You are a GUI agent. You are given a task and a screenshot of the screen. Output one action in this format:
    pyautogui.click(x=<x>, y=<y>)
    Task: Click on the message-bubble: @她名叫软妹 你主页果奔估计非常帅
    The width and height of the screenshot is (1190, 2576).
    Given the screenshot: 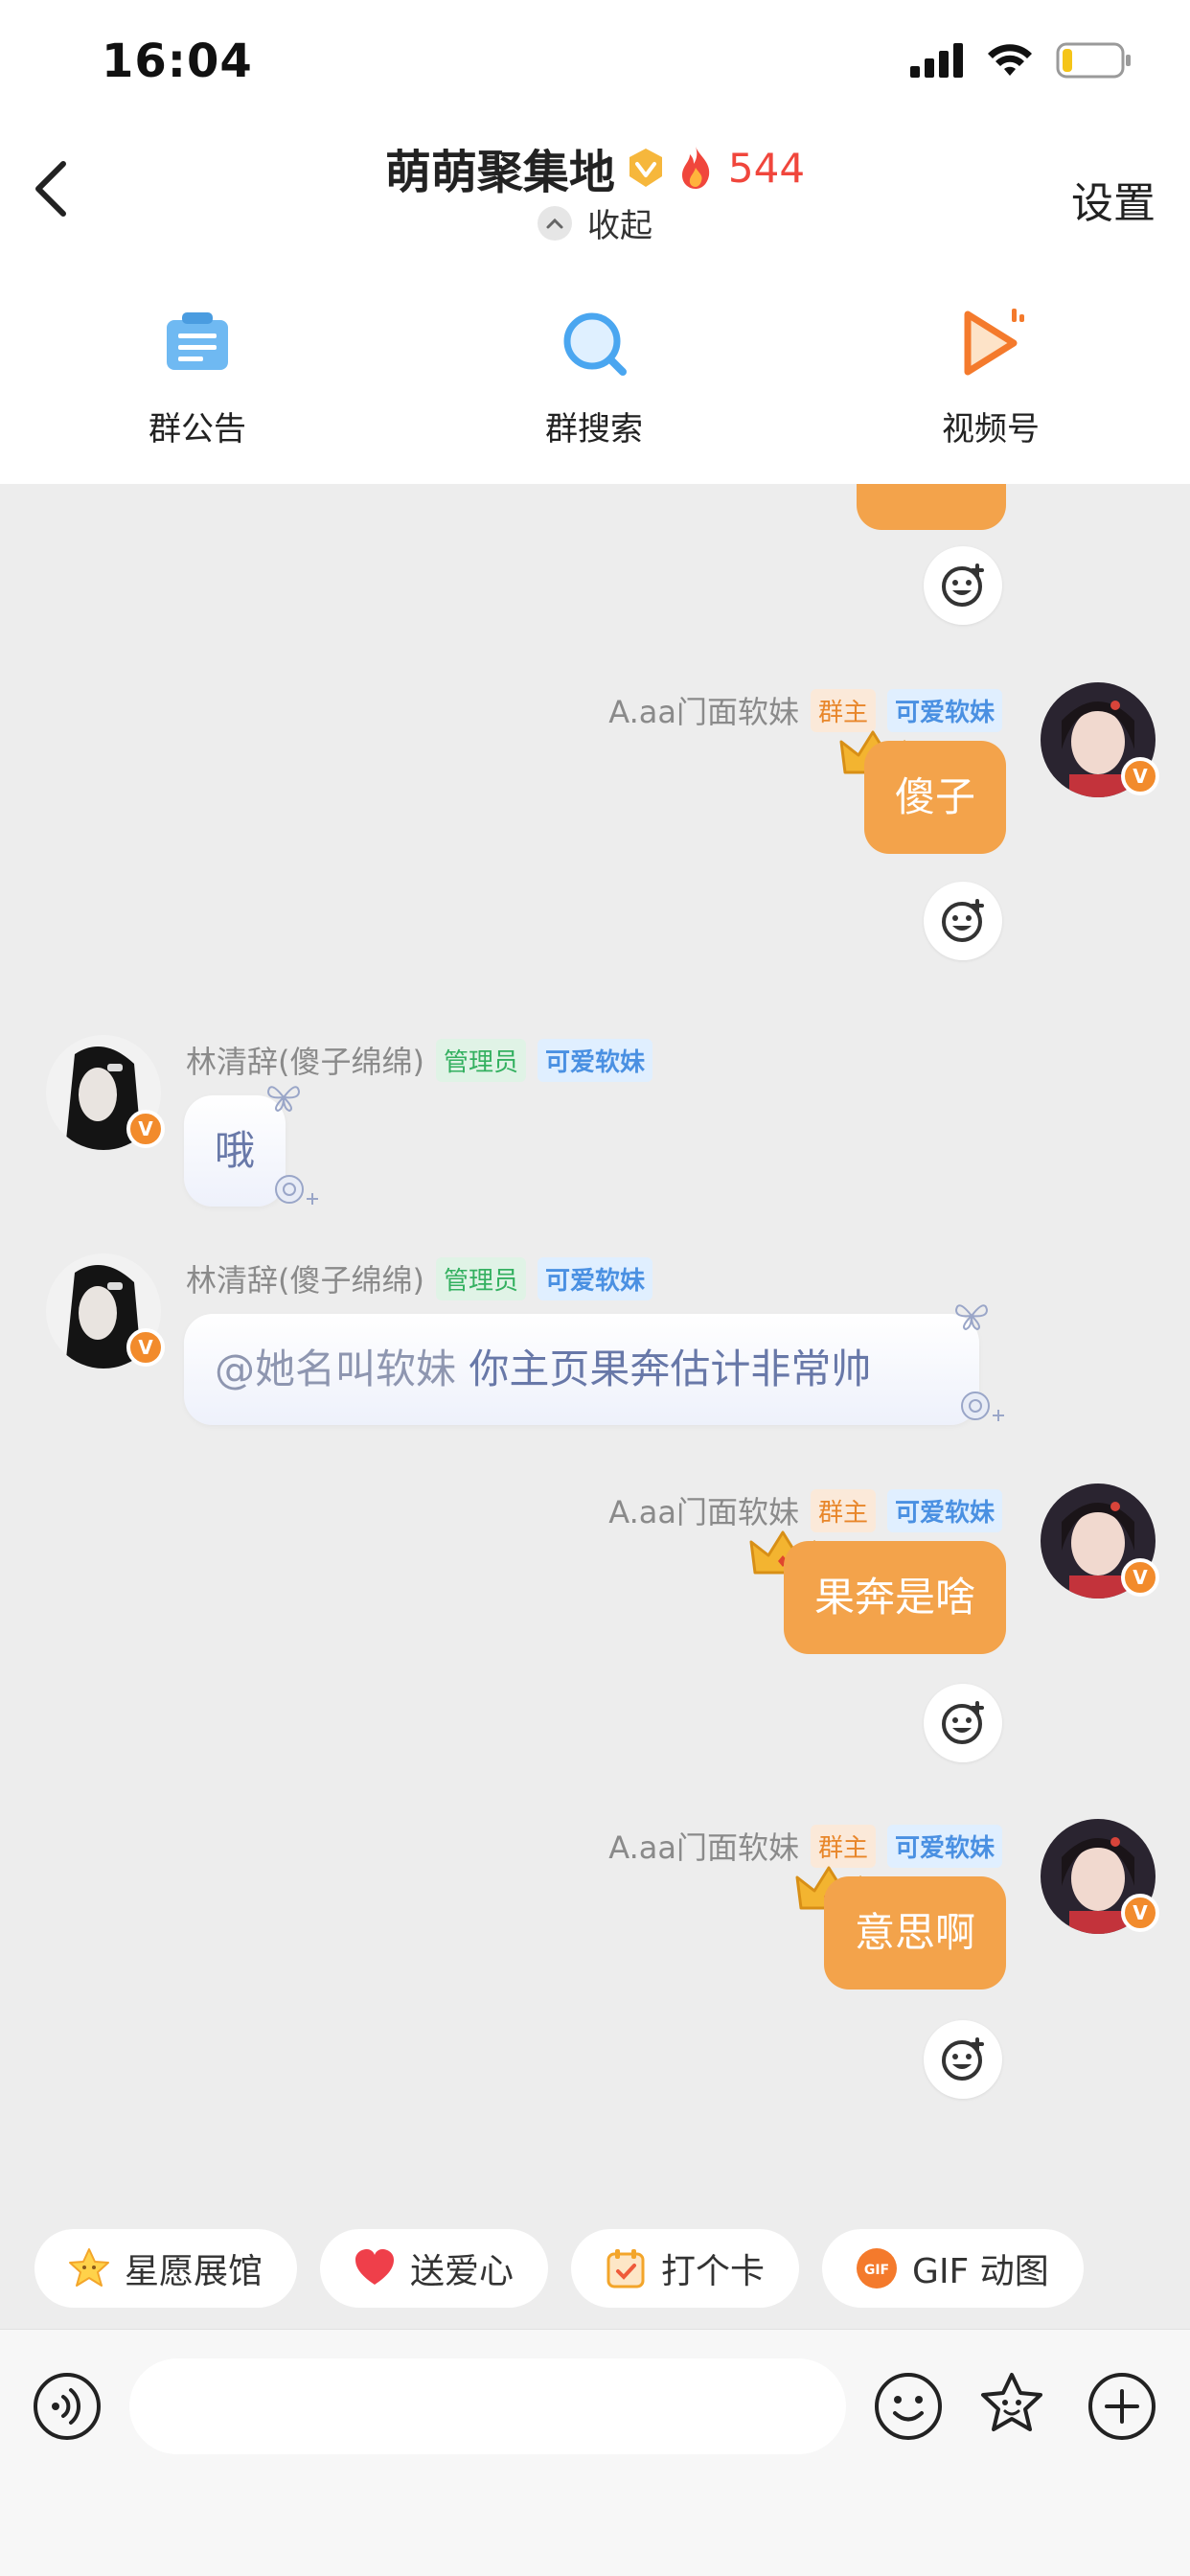 What is the action you would take?
    pyautogui.click(x=581, y=1369)
    